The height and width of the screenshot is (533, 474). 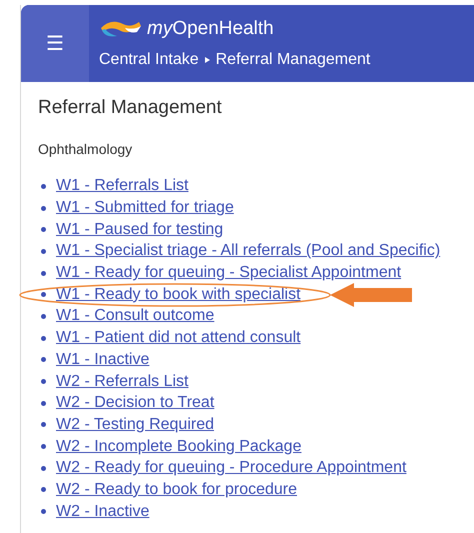 I want to click on referral-link: W2 - Inactive, so click(x=103, y=512).